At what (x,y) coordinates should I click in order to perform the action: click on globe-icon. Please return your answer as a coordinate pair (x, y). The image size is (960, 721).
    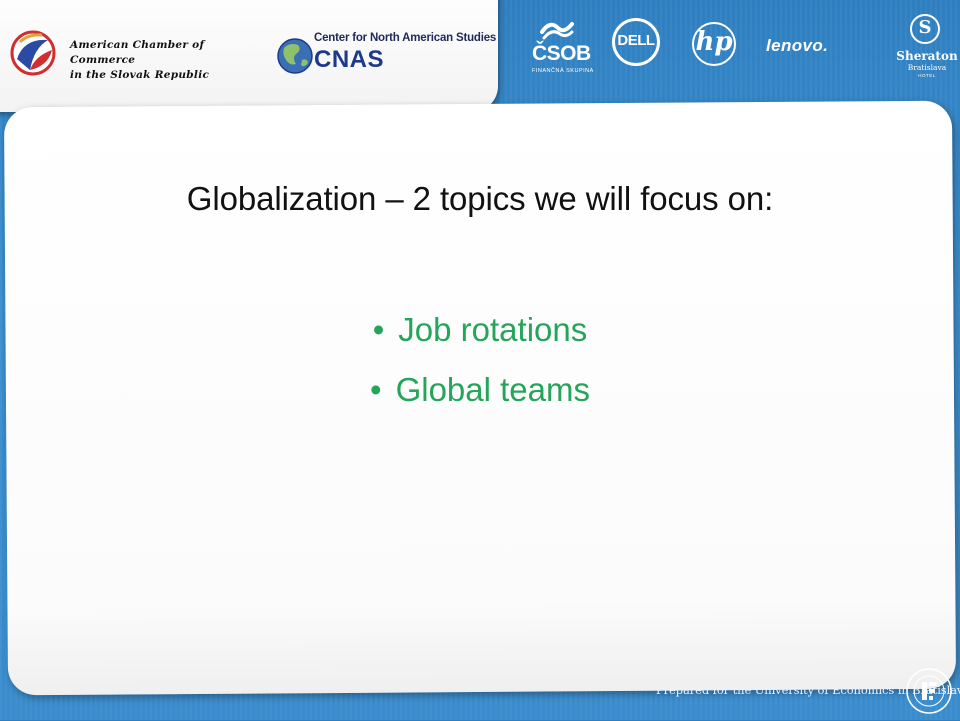
    Looking at the image, I should click on (295, 56).